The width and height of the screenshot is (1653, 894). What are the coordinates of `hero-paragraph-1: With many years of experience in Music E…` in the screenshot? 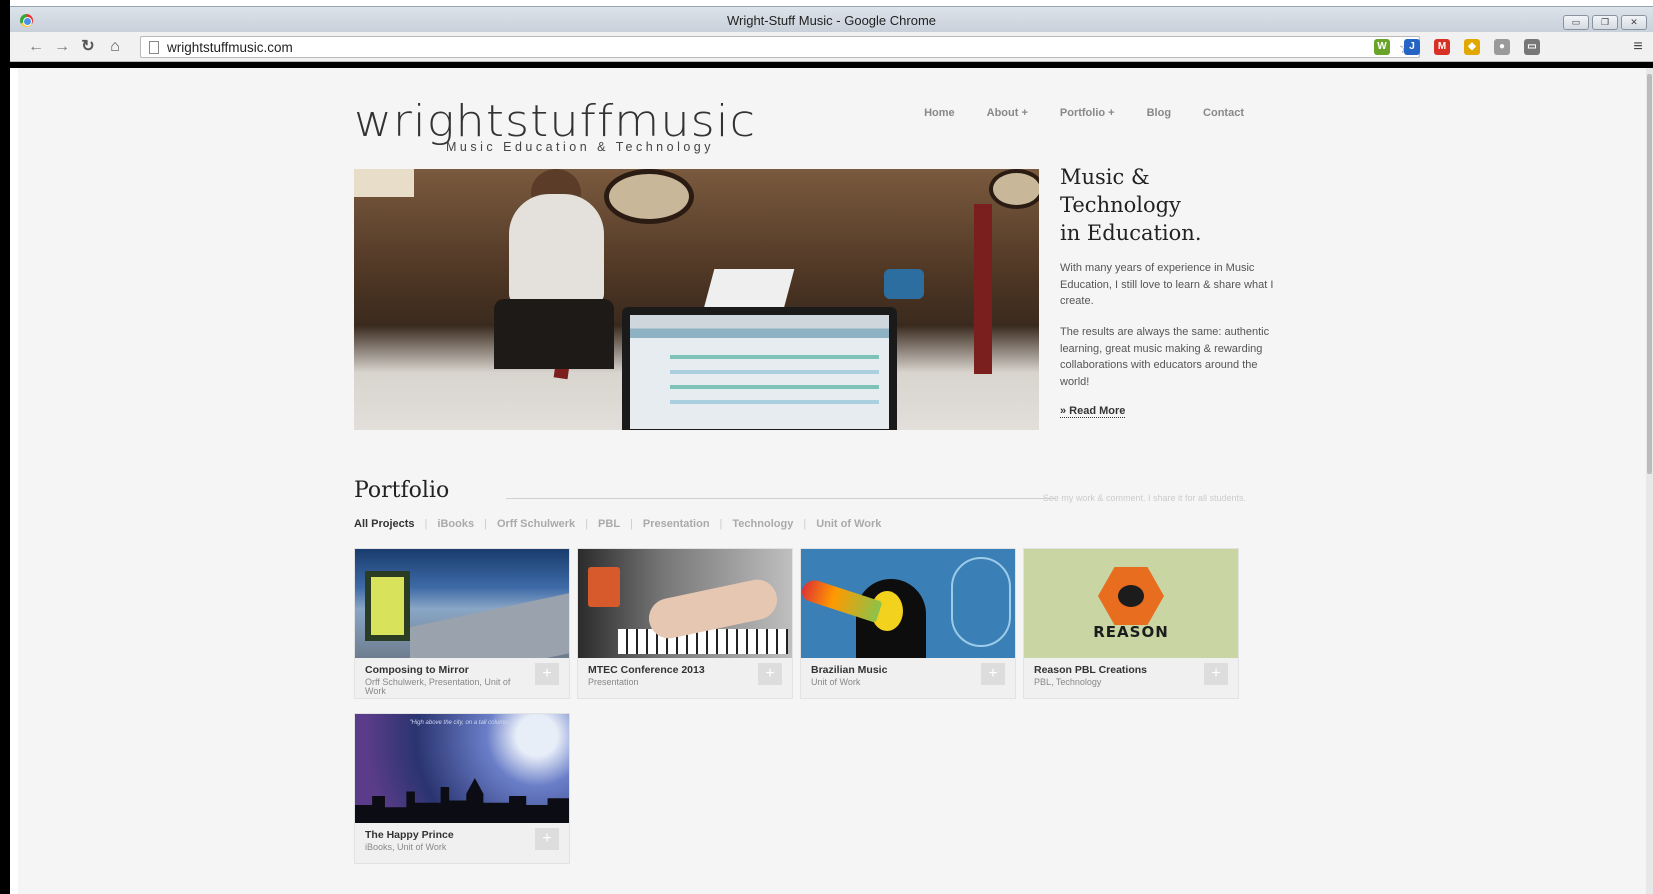 It's located at (1167, 284).